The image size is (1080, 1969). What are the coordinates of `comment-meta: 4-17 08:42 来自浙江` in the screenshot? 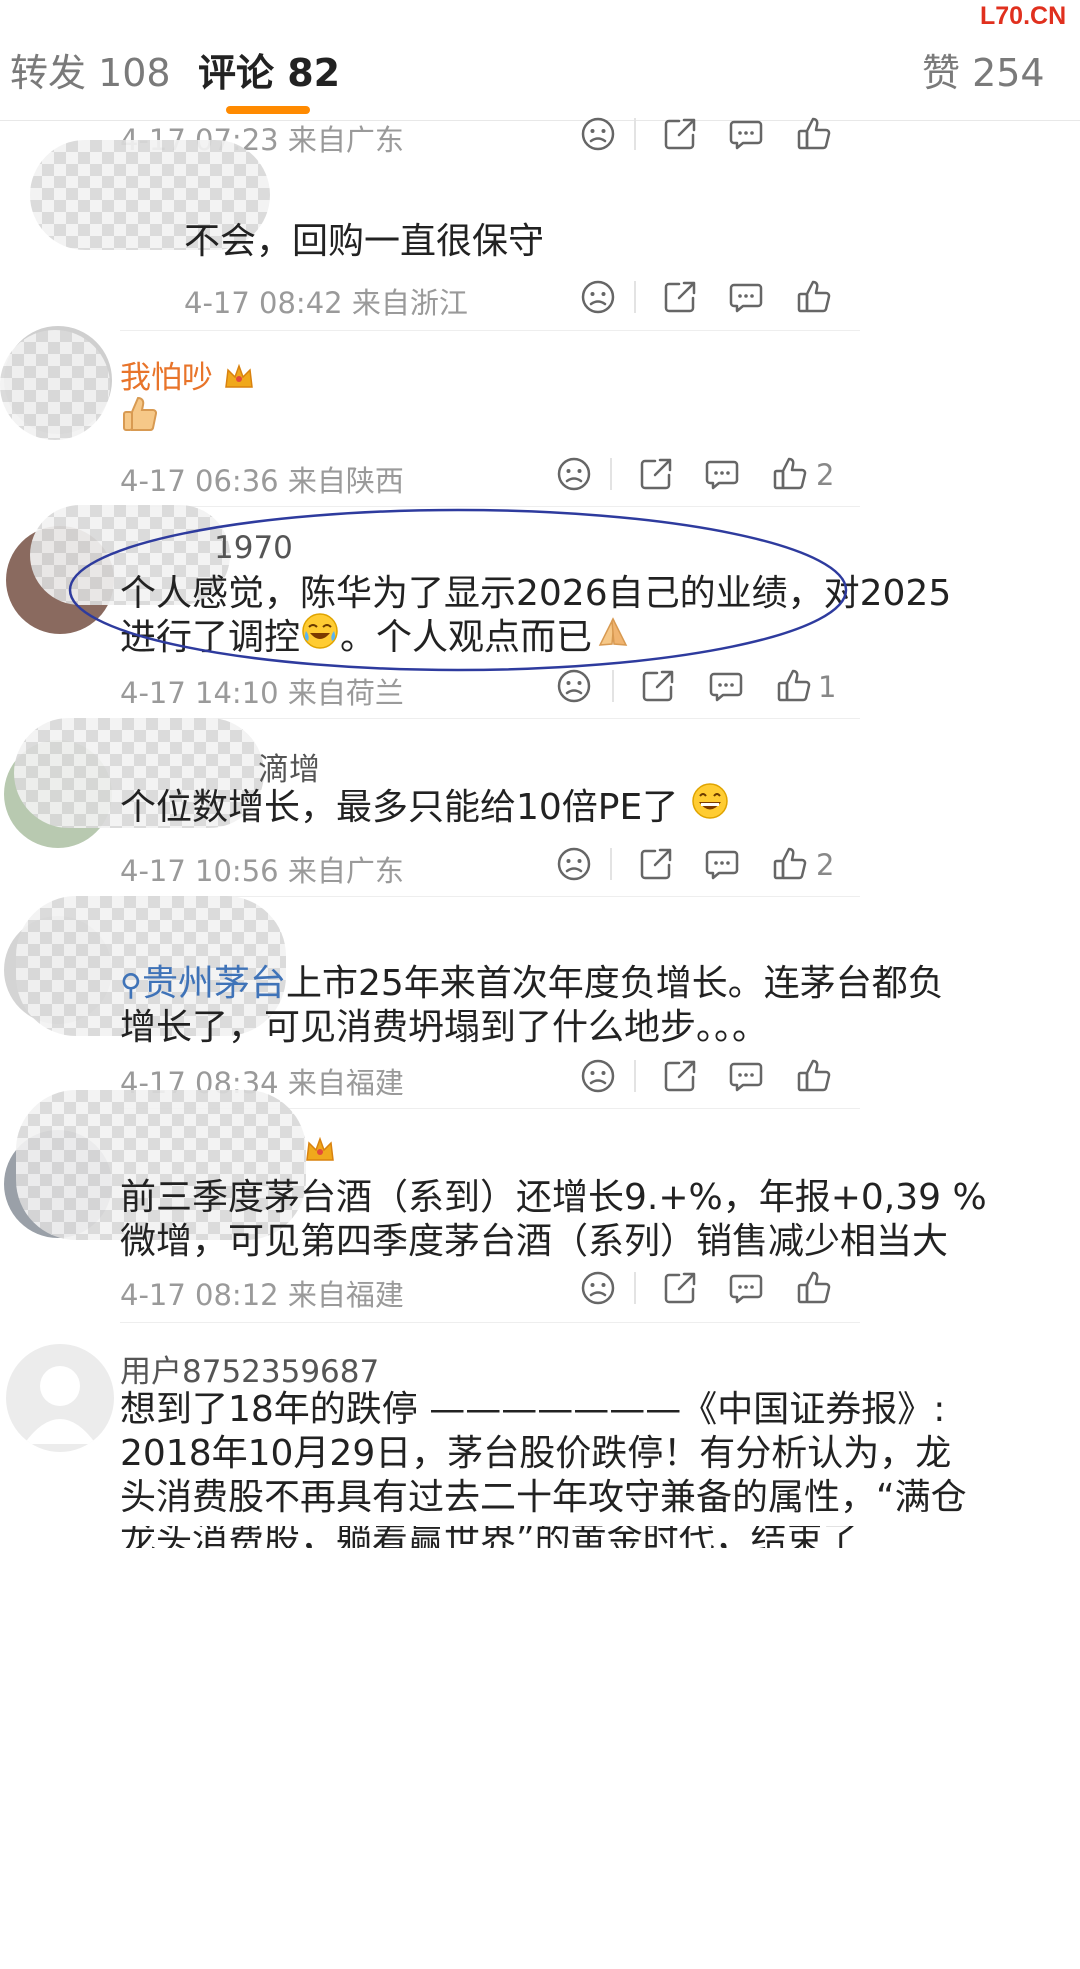 It's located at (326, 303).